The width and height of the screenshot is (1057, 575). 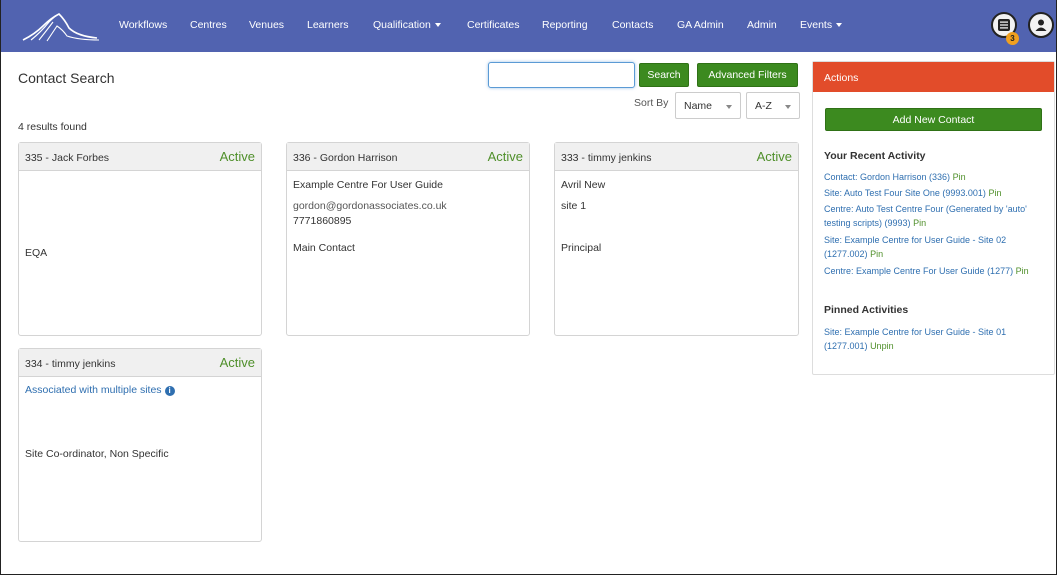 I want to click on notification-badge: 3, so click(x=1012, y=38).